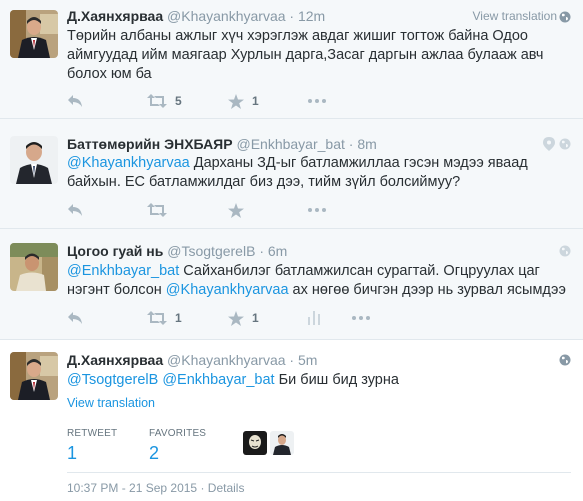 Image resolution: width=583 pixels, height=501 pixels. I want to click on analytics-icon, so click(314, 318).